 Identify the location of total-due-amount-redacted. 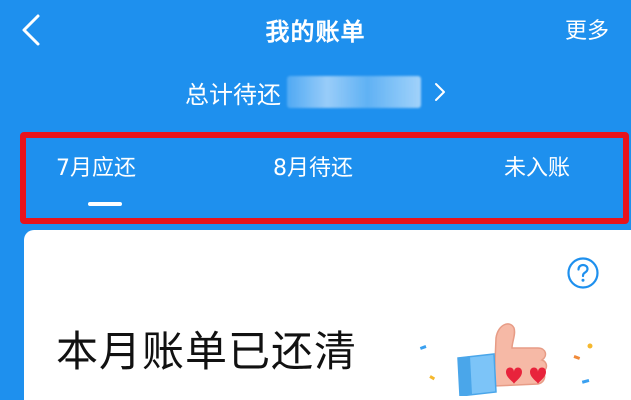
(354, 92).